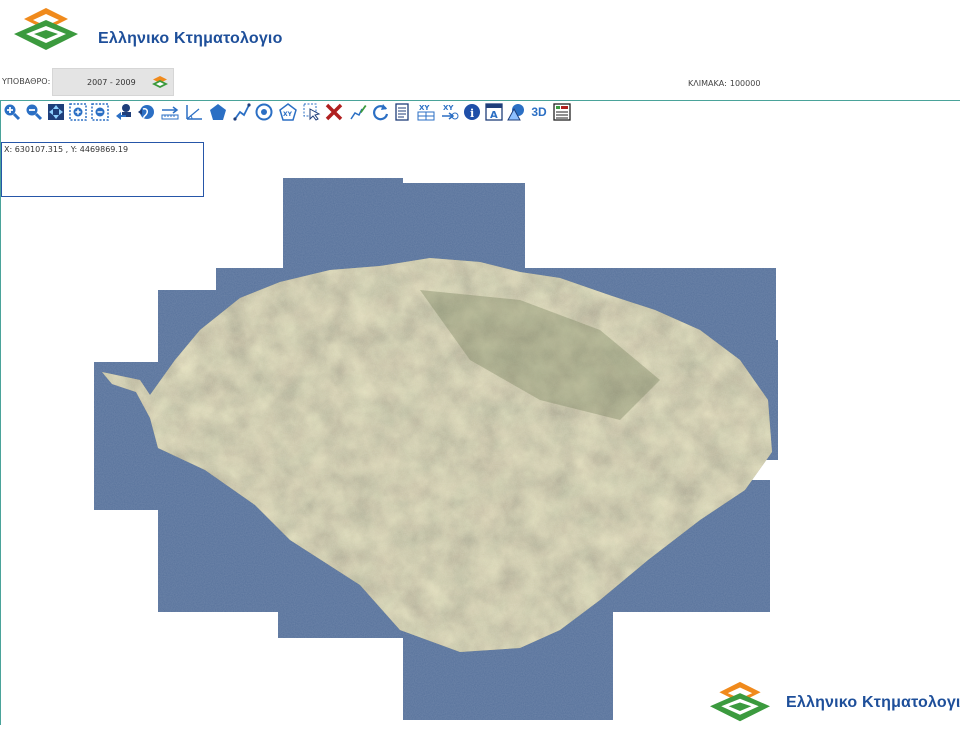  Describe the element at coordinates (264, 112) in the screenshot. I see `target-icon` at that location.